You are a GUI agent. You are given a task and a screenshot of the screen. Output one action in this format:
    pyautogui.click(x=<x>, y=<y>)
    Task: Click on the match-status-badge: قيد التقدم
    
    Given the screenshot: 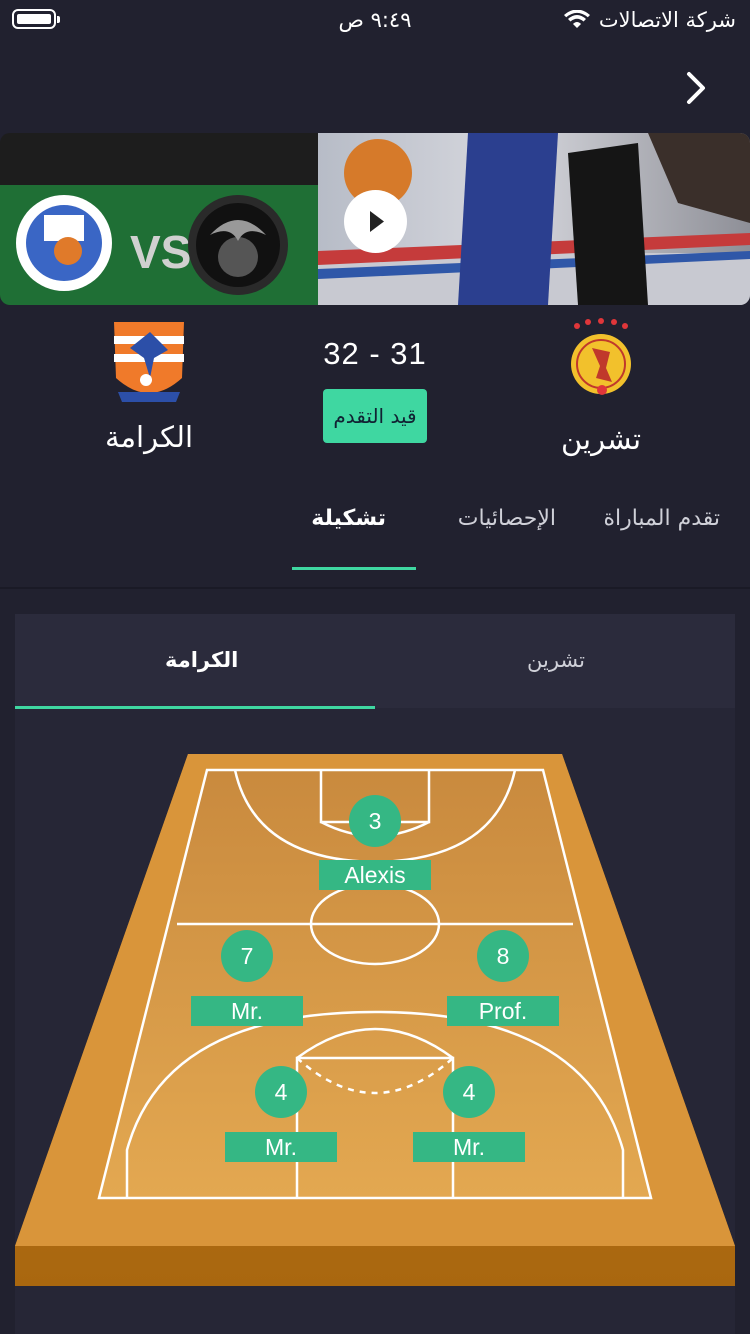 What is the action you would take?
    pyautogui.click(x=375, y=416)
    